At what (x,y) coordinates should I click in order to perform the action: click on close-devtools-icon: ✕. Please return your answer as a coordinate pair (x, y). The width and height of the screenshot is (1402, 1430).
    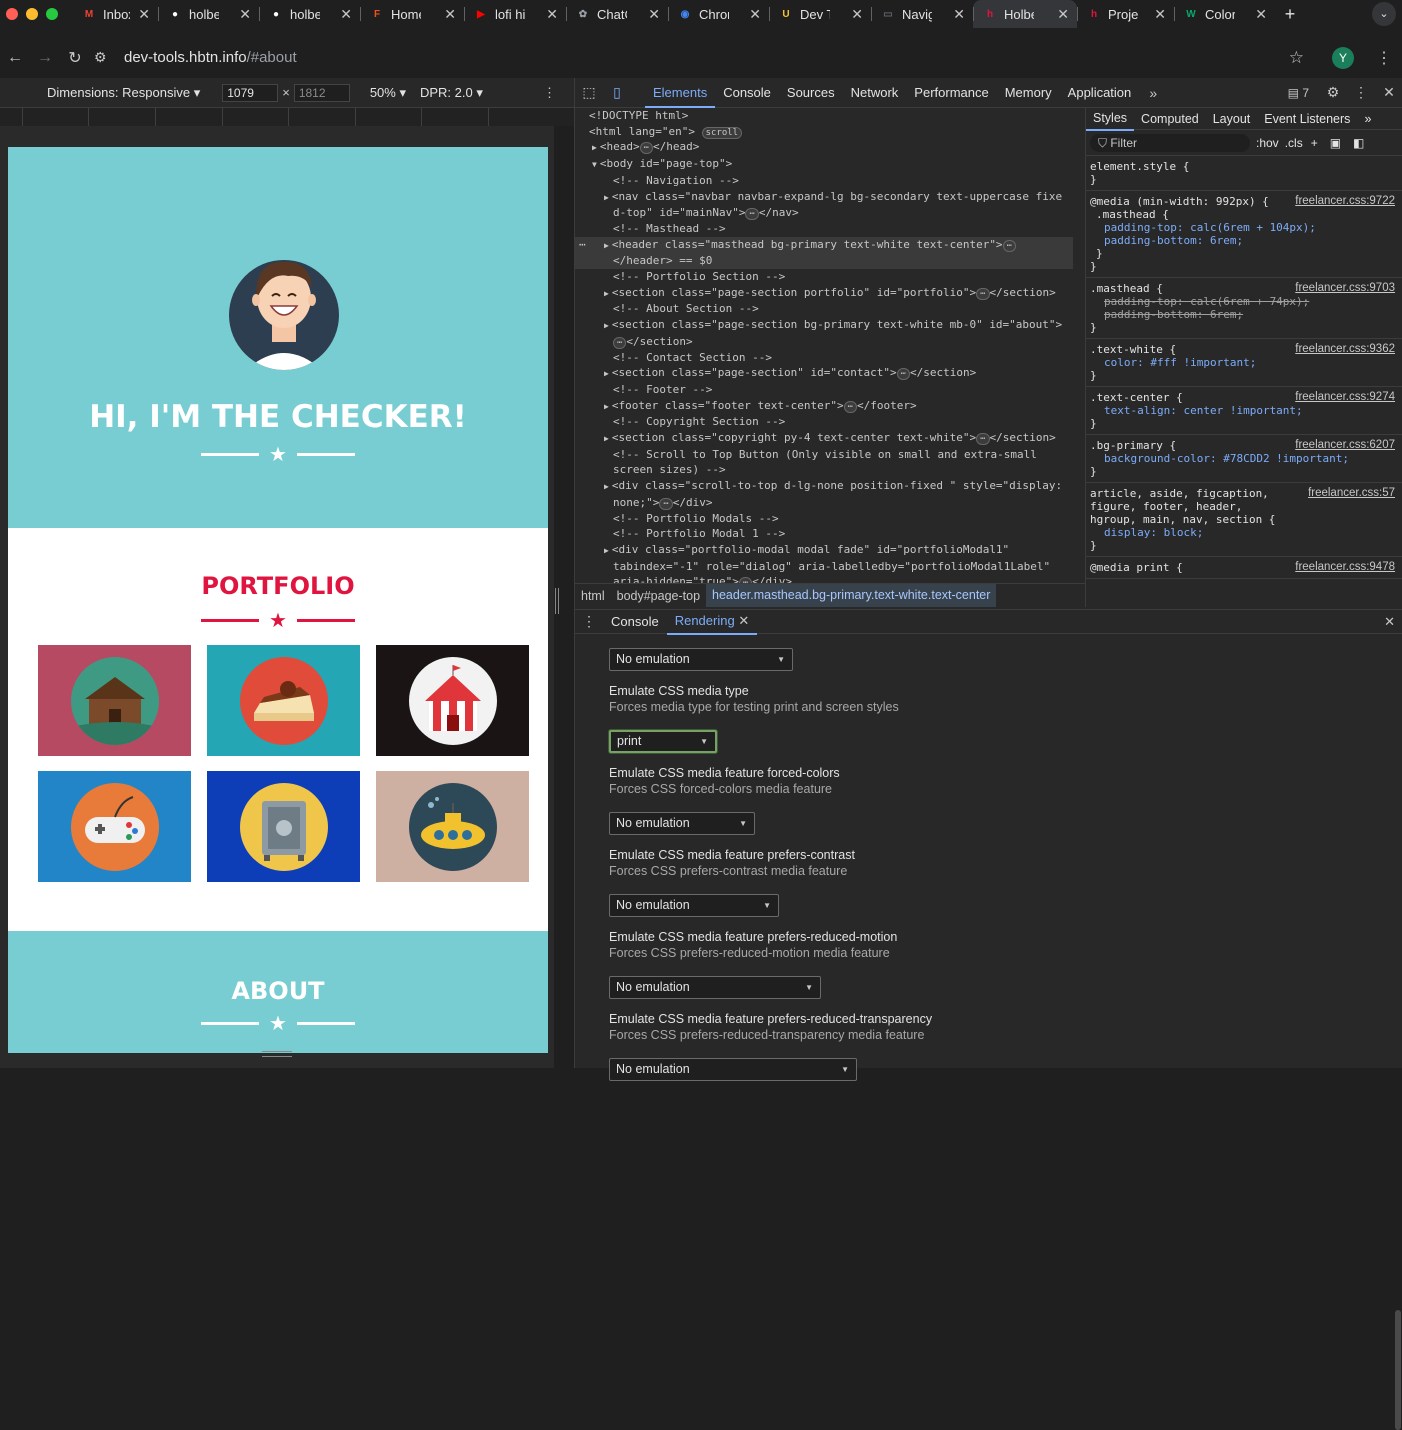
    Looking at the image, I should click on (1388, 92).